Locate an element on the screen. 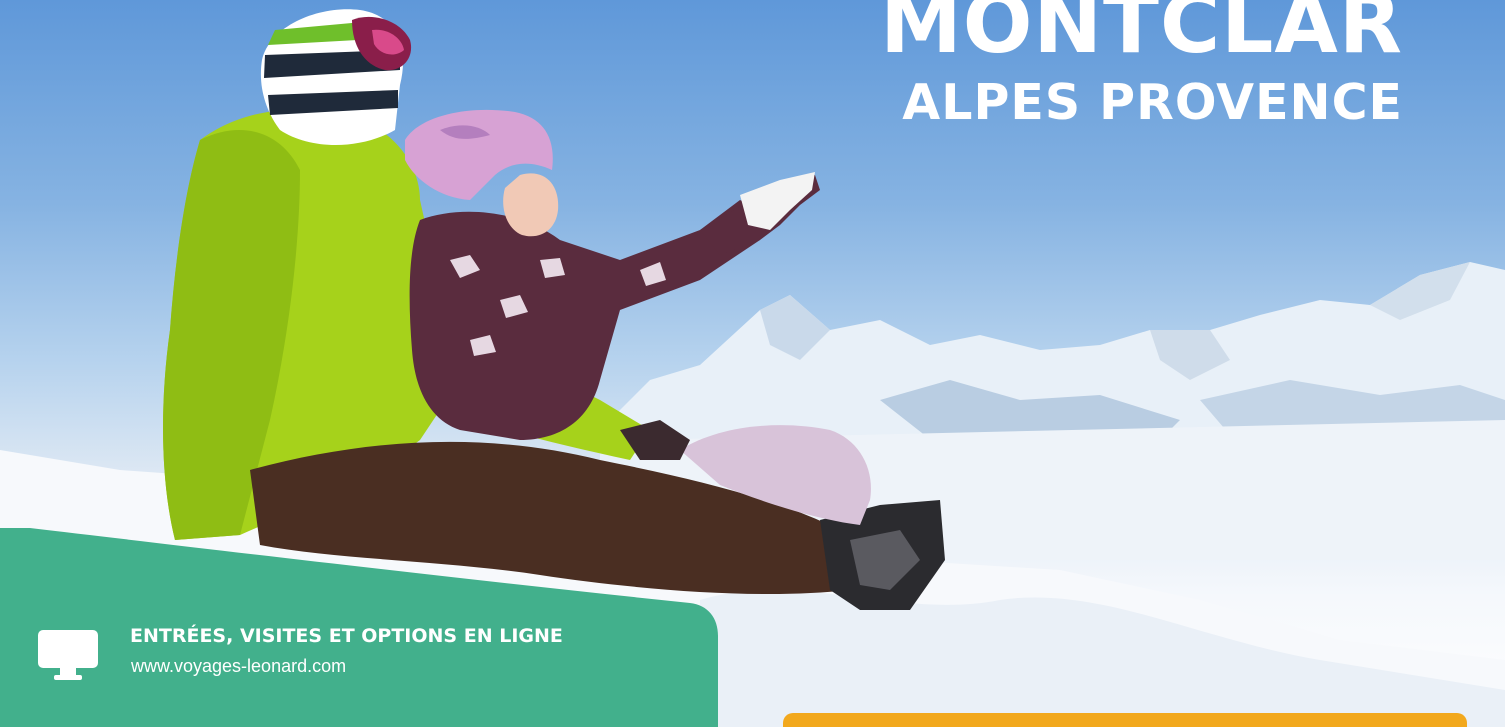  page-subtitle: ALPES PROVENCE is located at coordinates (1152, 102).